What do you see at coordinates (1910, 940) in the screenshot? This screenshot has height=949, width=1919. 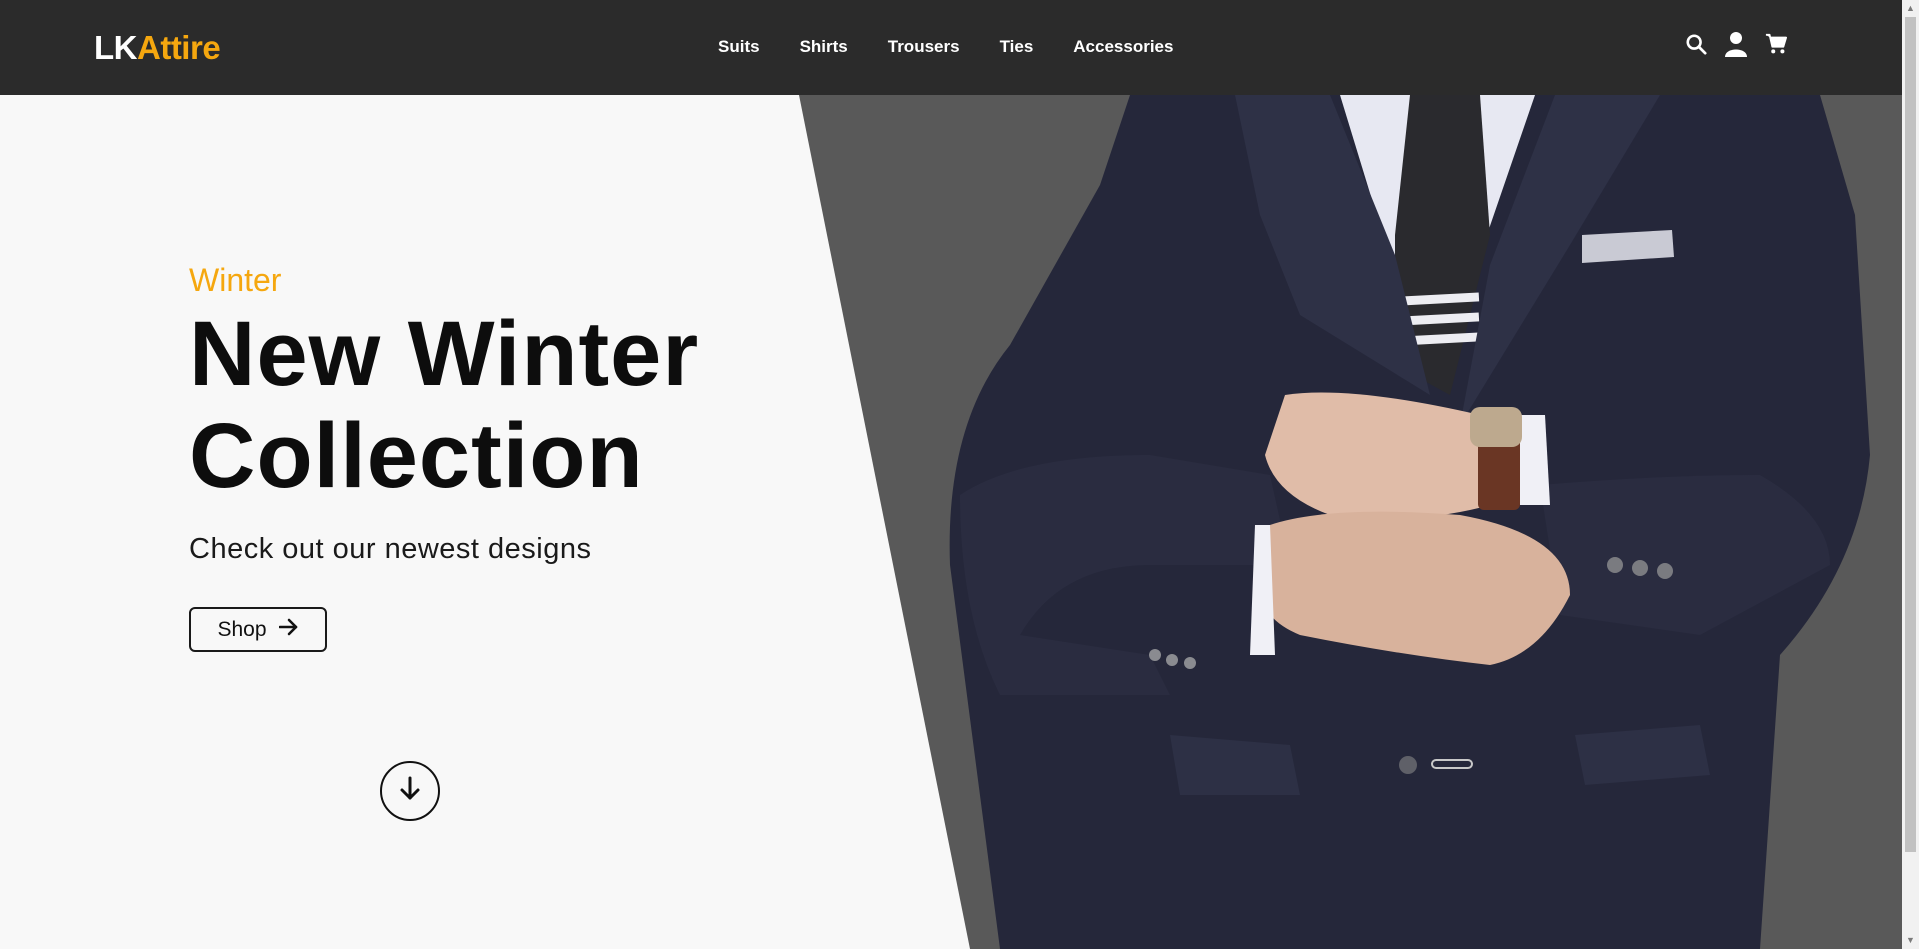 I see `scroll-down-arrow-icon: ▼` at bounding box center [1910, 940].